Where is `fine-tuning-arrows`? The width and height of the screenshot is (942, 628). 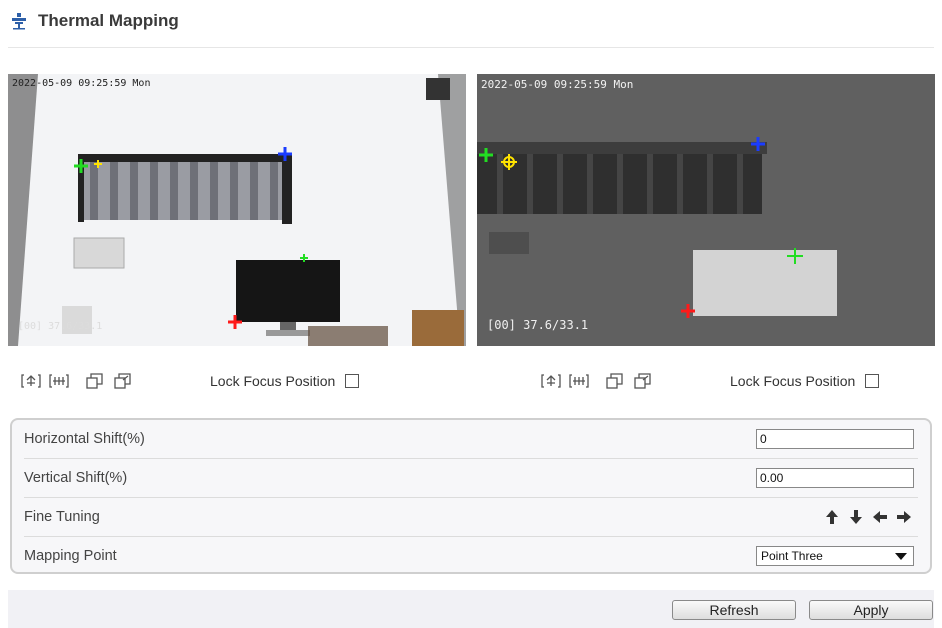
fine-tuning-arrows is located at coordinates (868, 517).